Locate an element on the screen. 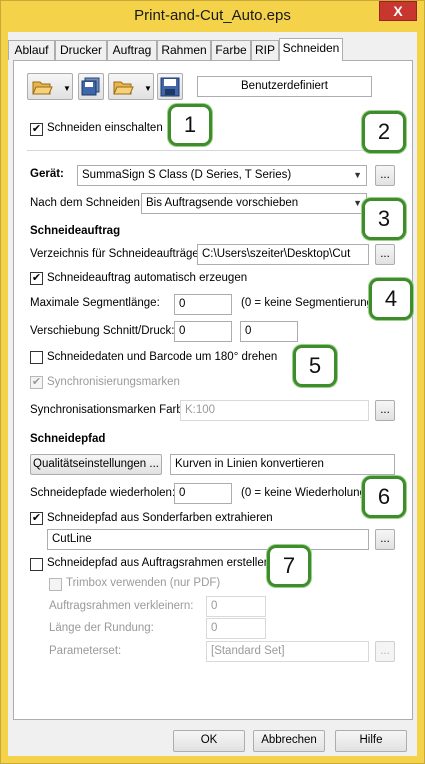  max-segment-label: Maximale Segmentlänge: is located at coordinates (95, 303).